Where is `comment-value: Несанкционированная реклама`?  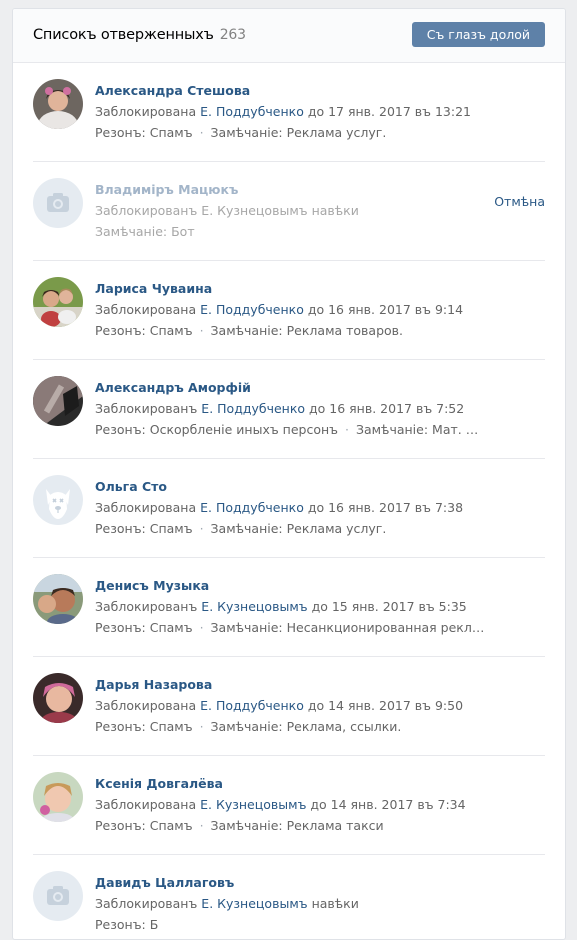
comment-value: Несанкционированная реклама is located at coordinates (385, 627).